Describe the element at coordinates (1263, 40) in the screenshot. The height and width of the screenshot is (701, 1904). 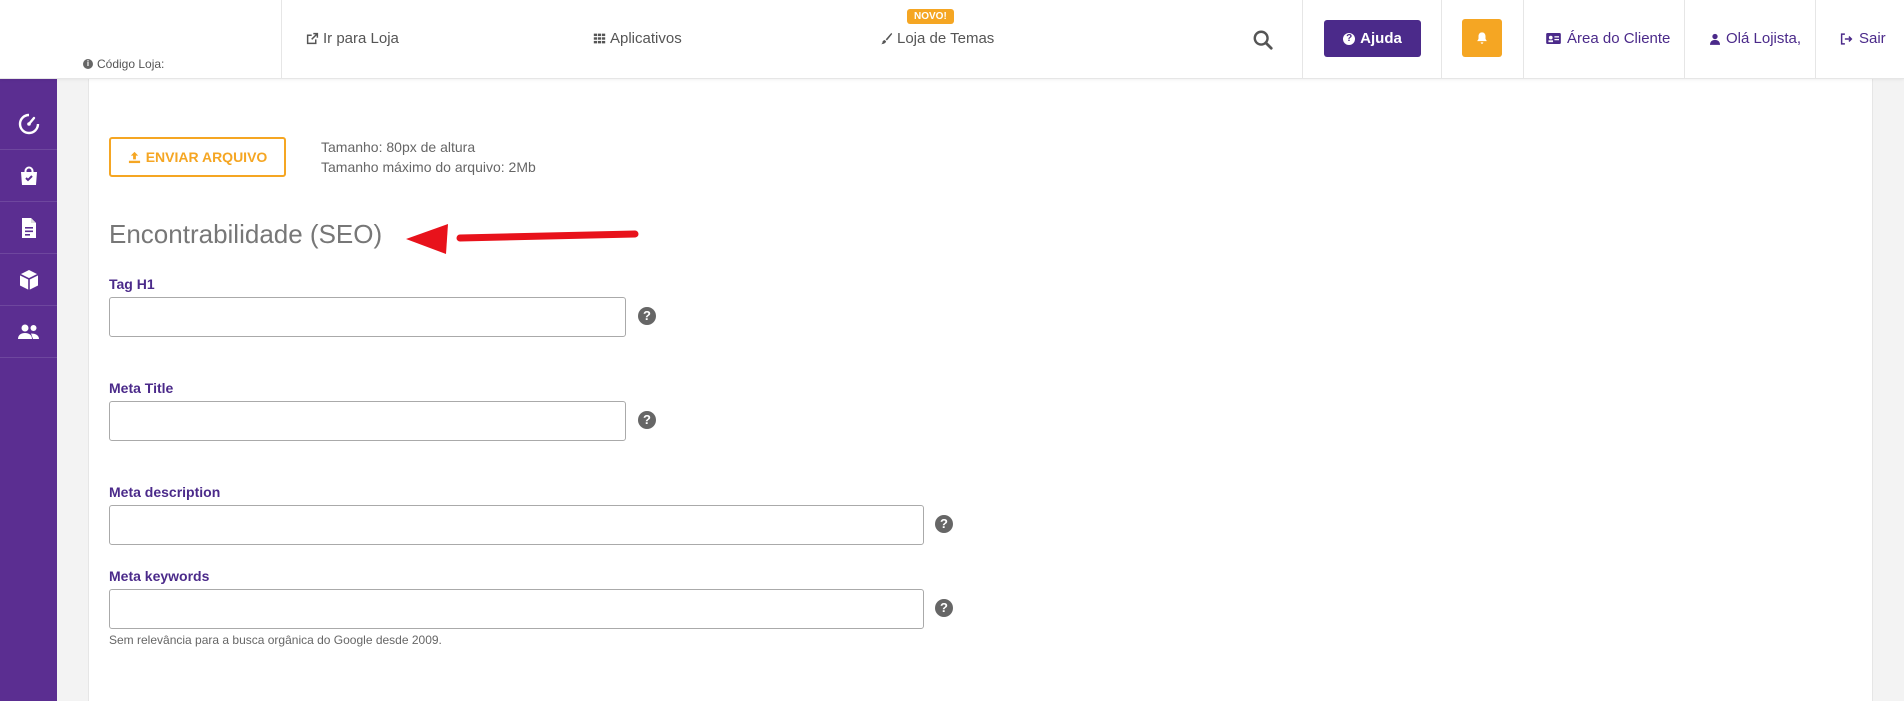
I see `search-icon` at that location.